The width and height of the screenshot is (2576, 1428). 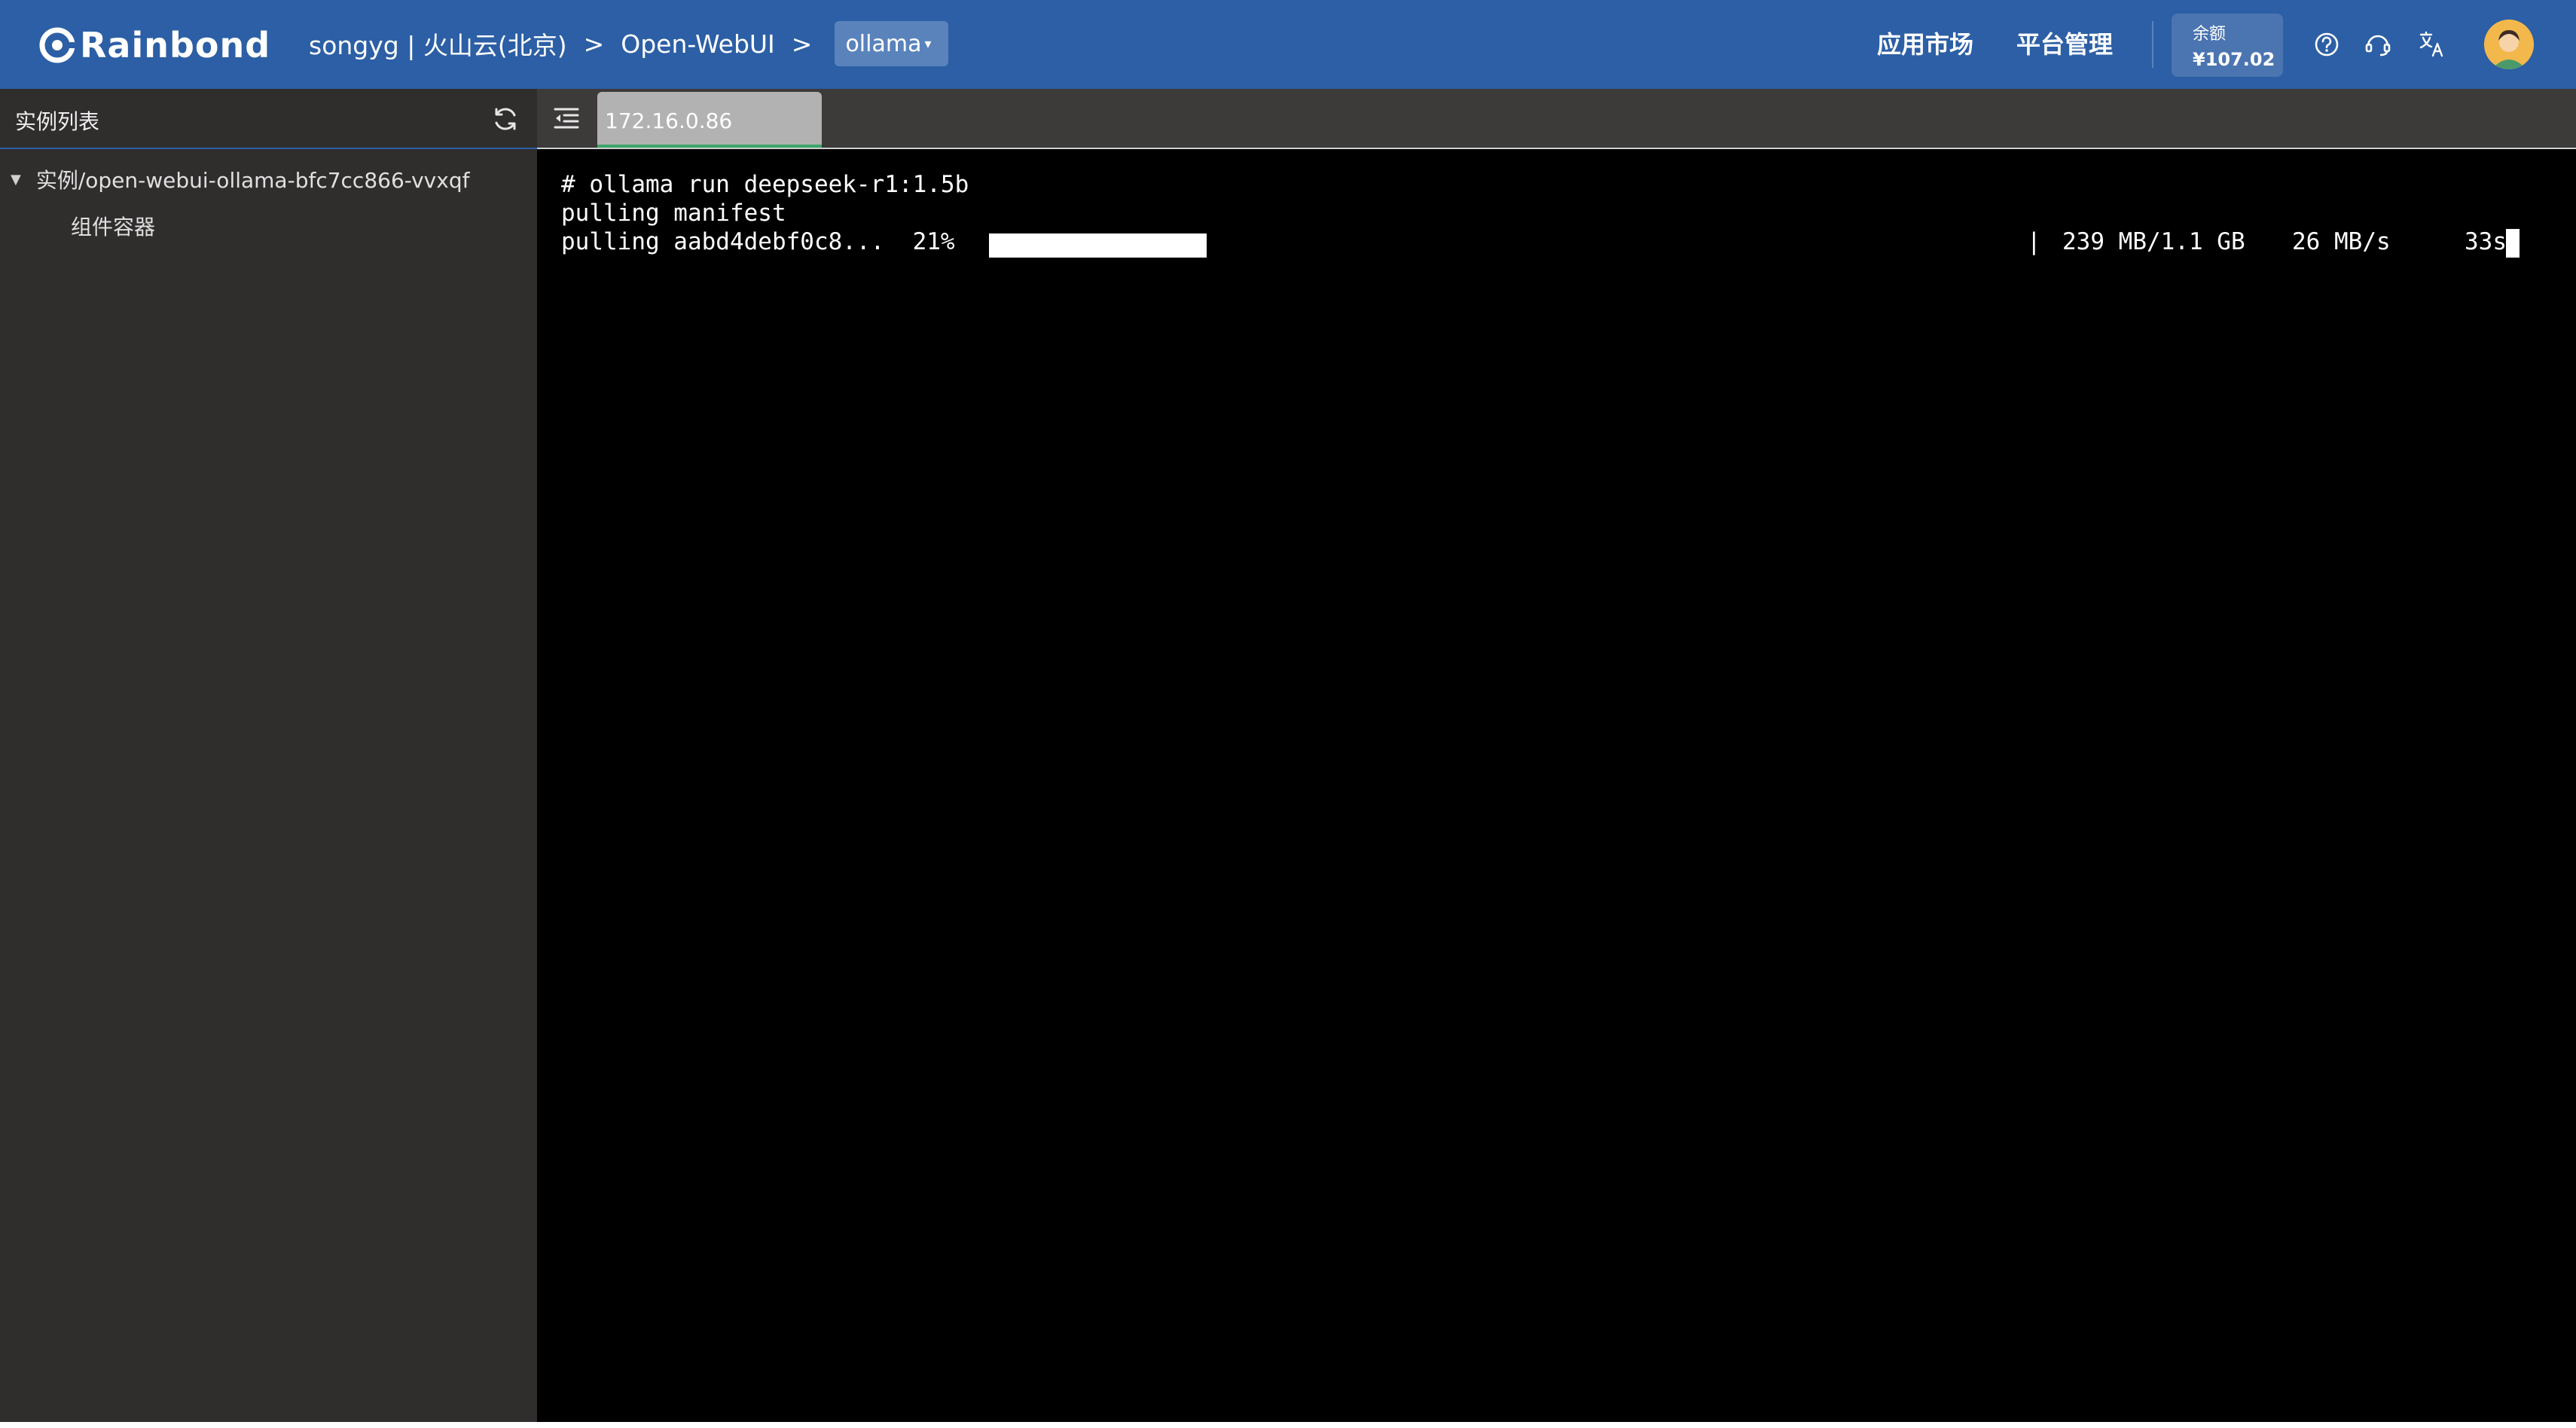 I want to click on component-dropdown-label: ollama, so click(x=884, y=43).